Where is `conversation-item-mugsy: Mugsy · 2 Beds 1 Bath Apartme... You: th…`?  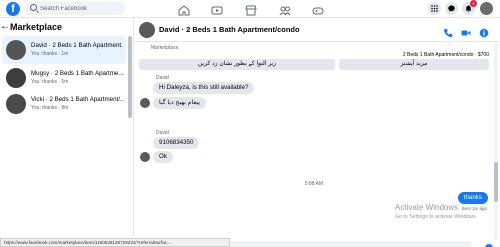 conversation-item-mugsy: Mugsy · 2 Beds 1 Bath Apartme... You: th… is located at coordinates (64, 78).